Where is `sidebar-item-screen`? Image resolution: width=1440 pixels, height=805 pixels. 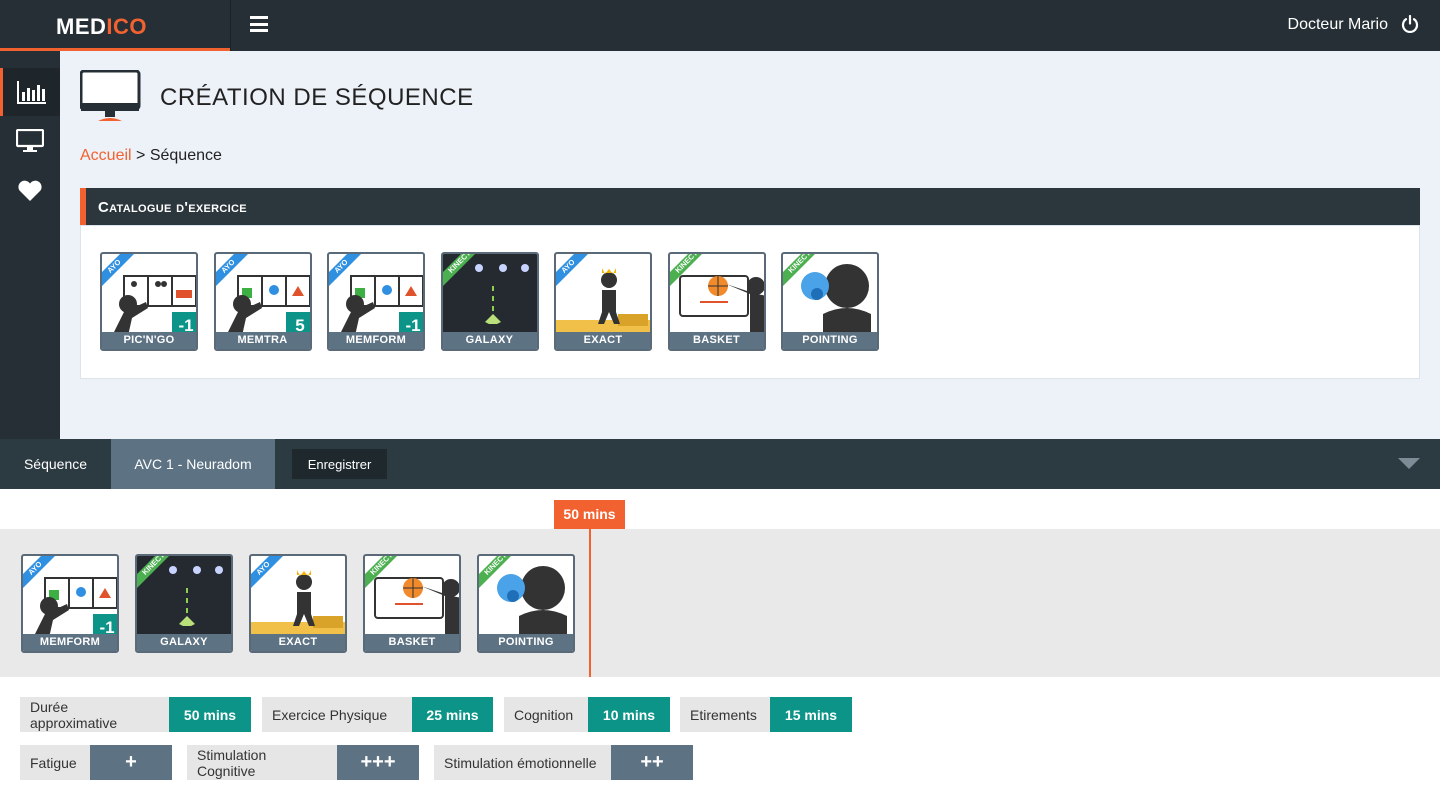 sidebar-item-screen is located at coordinates (30, 141).